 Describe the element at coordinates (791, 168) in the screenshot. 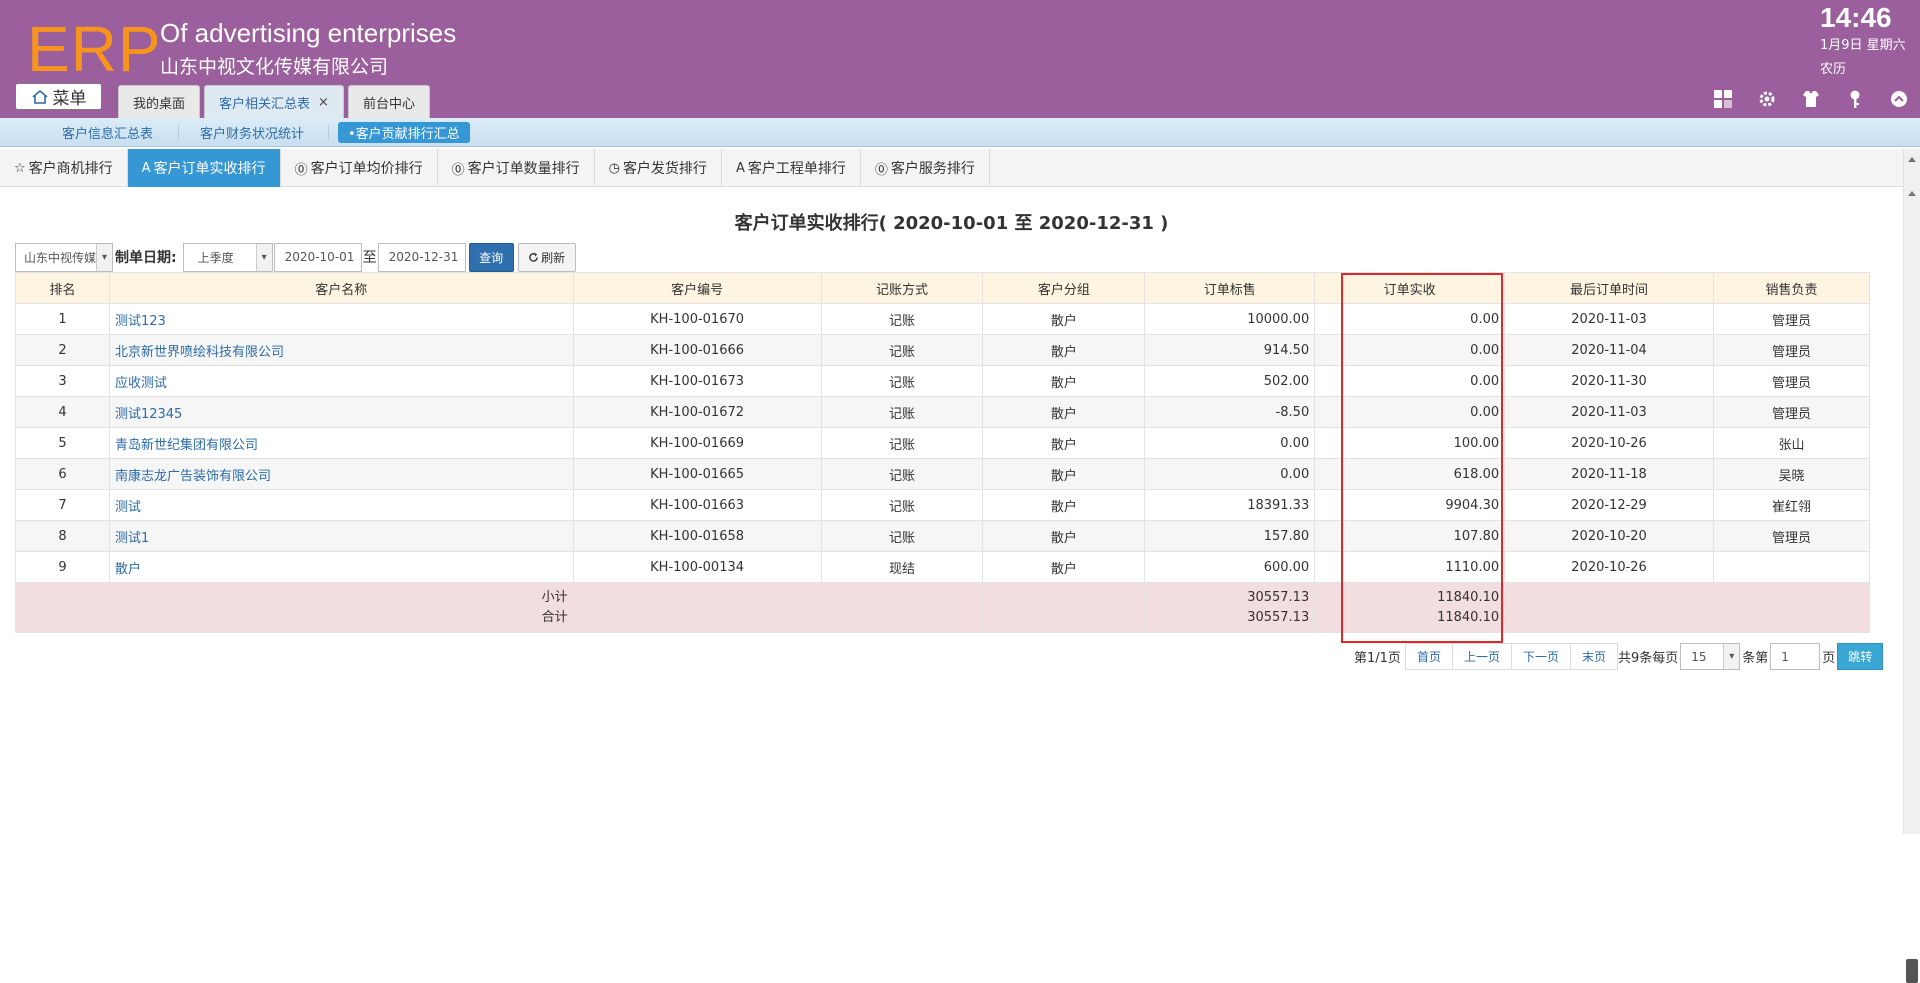

I see `tab-project-order-rank: A 客户工程单排行` at that location.